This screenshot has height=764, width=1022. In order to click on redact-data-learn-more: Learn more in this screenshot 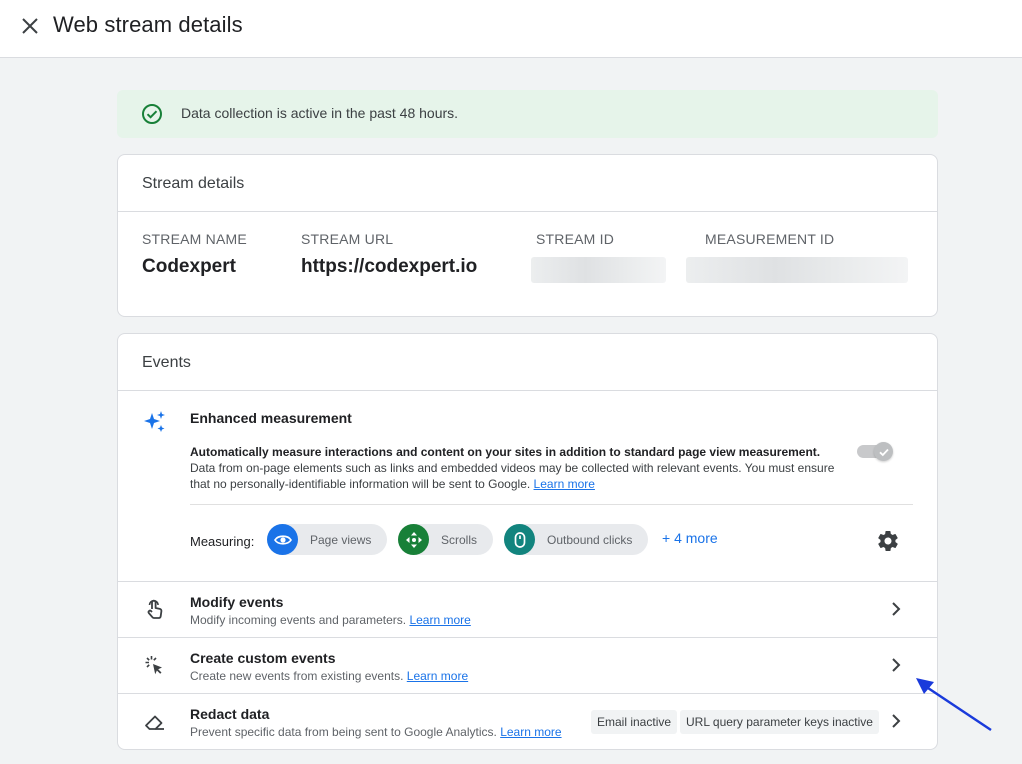, I will do `click(530, 732)`.